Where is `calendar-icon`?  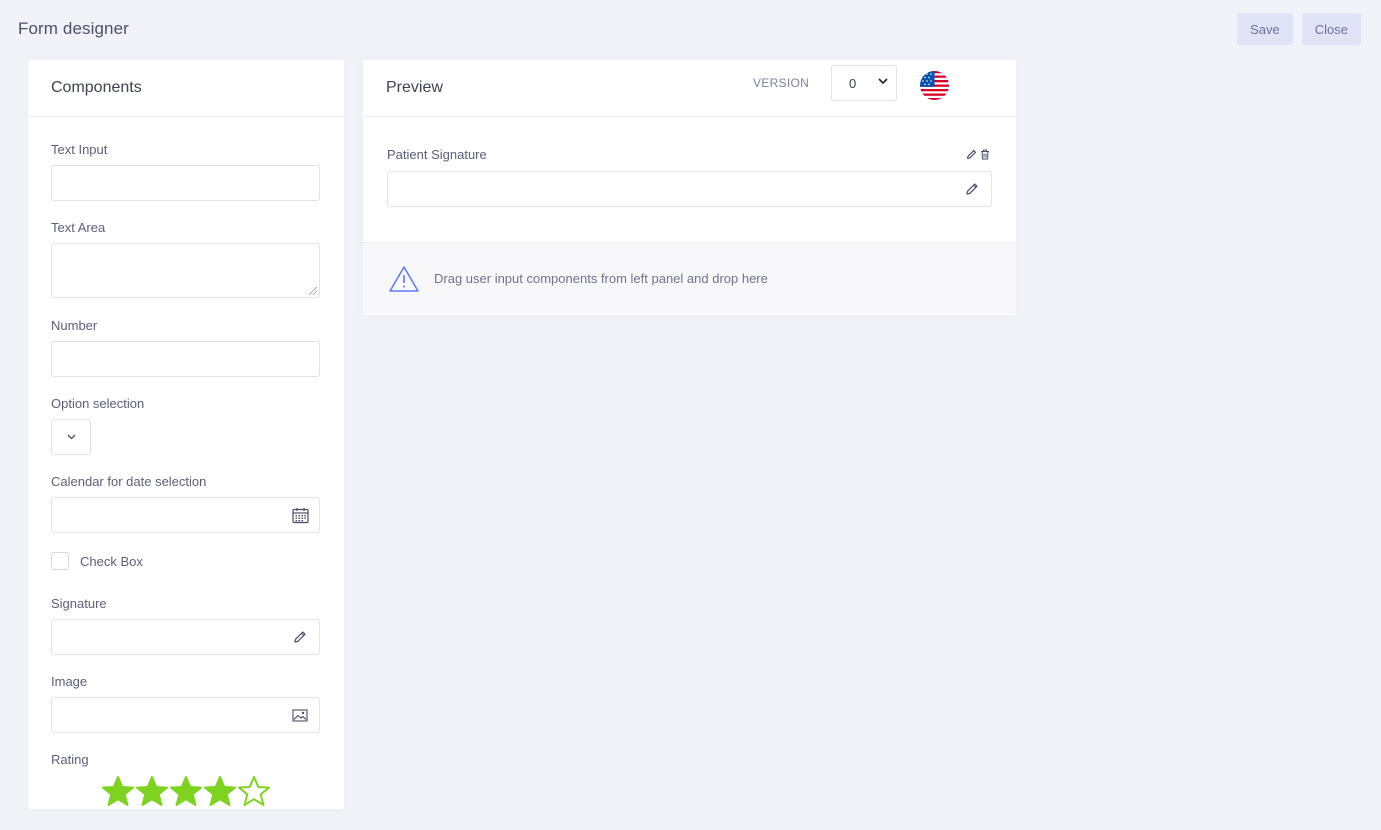
calendar-icon is located at coordinates (300, 515).